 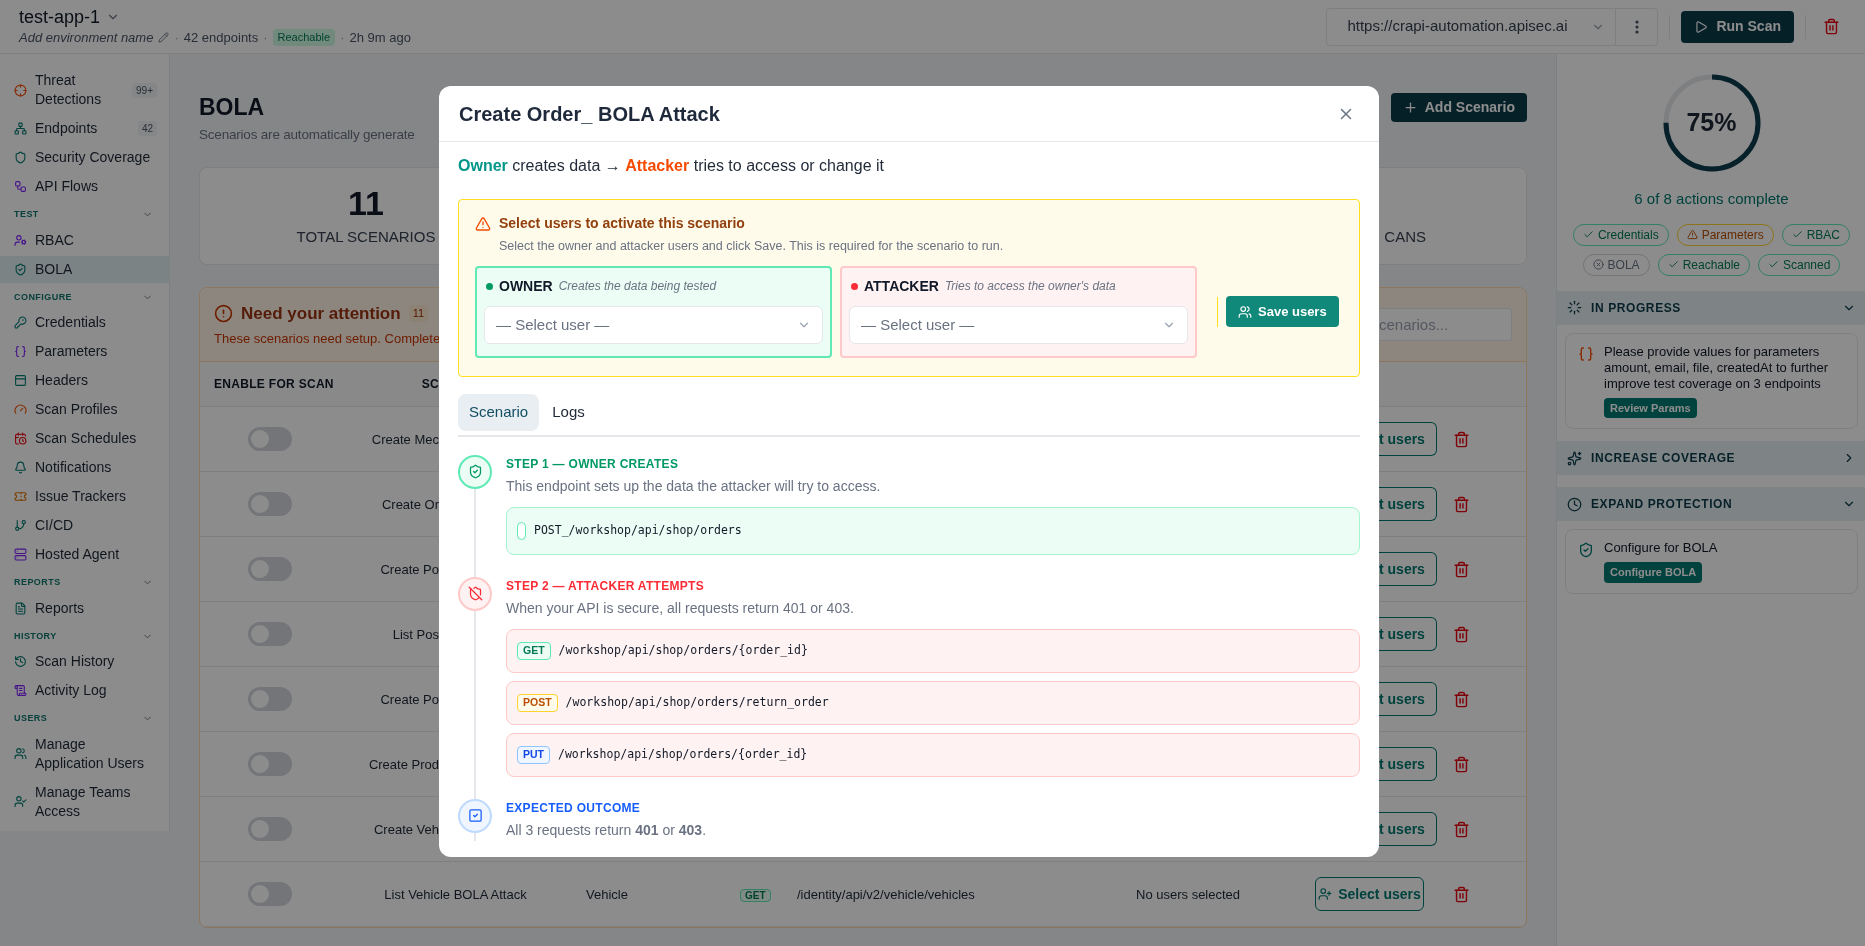 What do you see at coordinates (20, 496) in the screenshot?
I see `ticket-icon` at bounding box center [20, 496].